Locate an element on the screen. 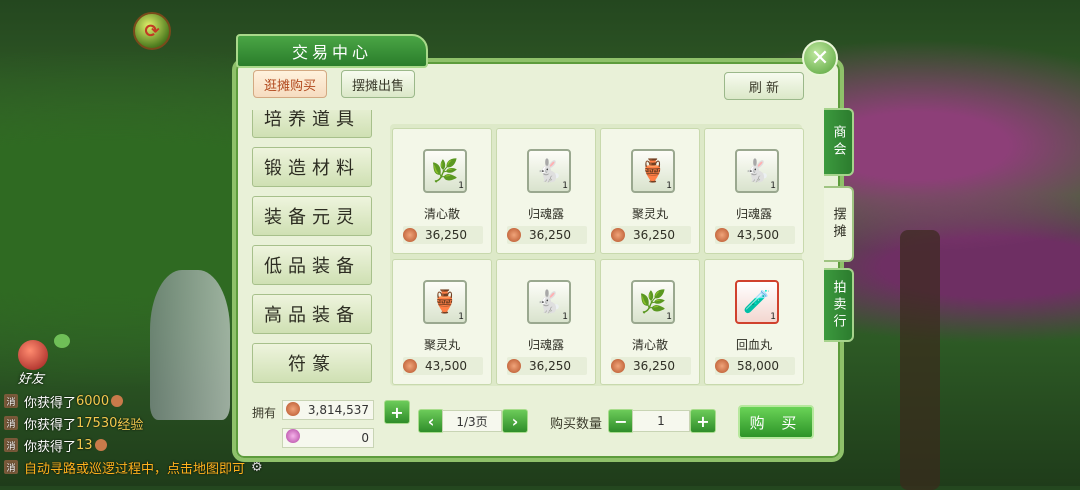 Image resolution: width=1080 pixels, height=490 pixels. increase-quantity-button: + is located at coordinates (703, 421).